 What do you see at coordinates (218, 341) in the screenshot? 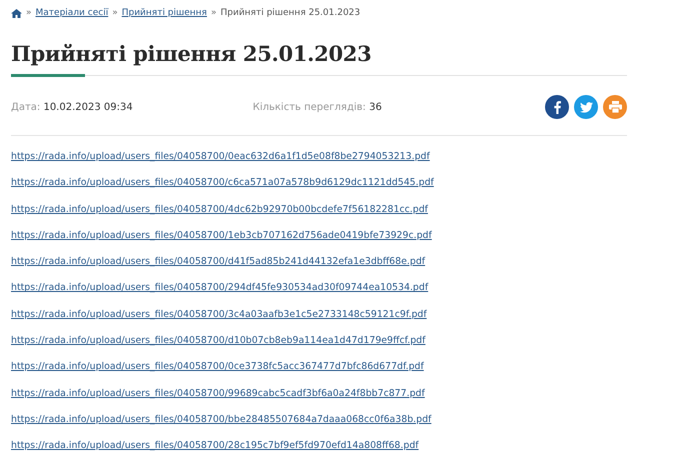
I see `file-link: https://rada.info/upload/users_files/04058700/d10b07cb8eb9a114ea1d47d179e9ffcf.pdf` at bounding box center [218, 341].